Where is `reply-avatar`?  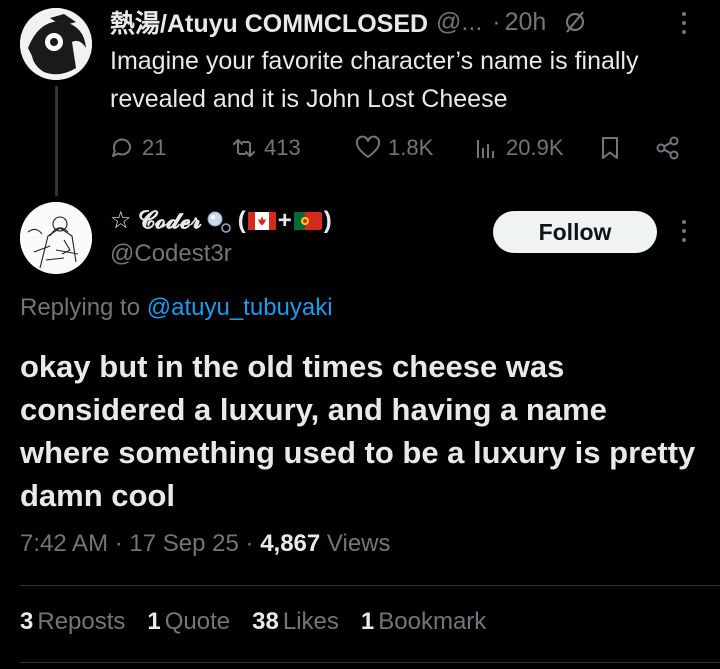
reply-avatar is located at coordinates (56, 238).